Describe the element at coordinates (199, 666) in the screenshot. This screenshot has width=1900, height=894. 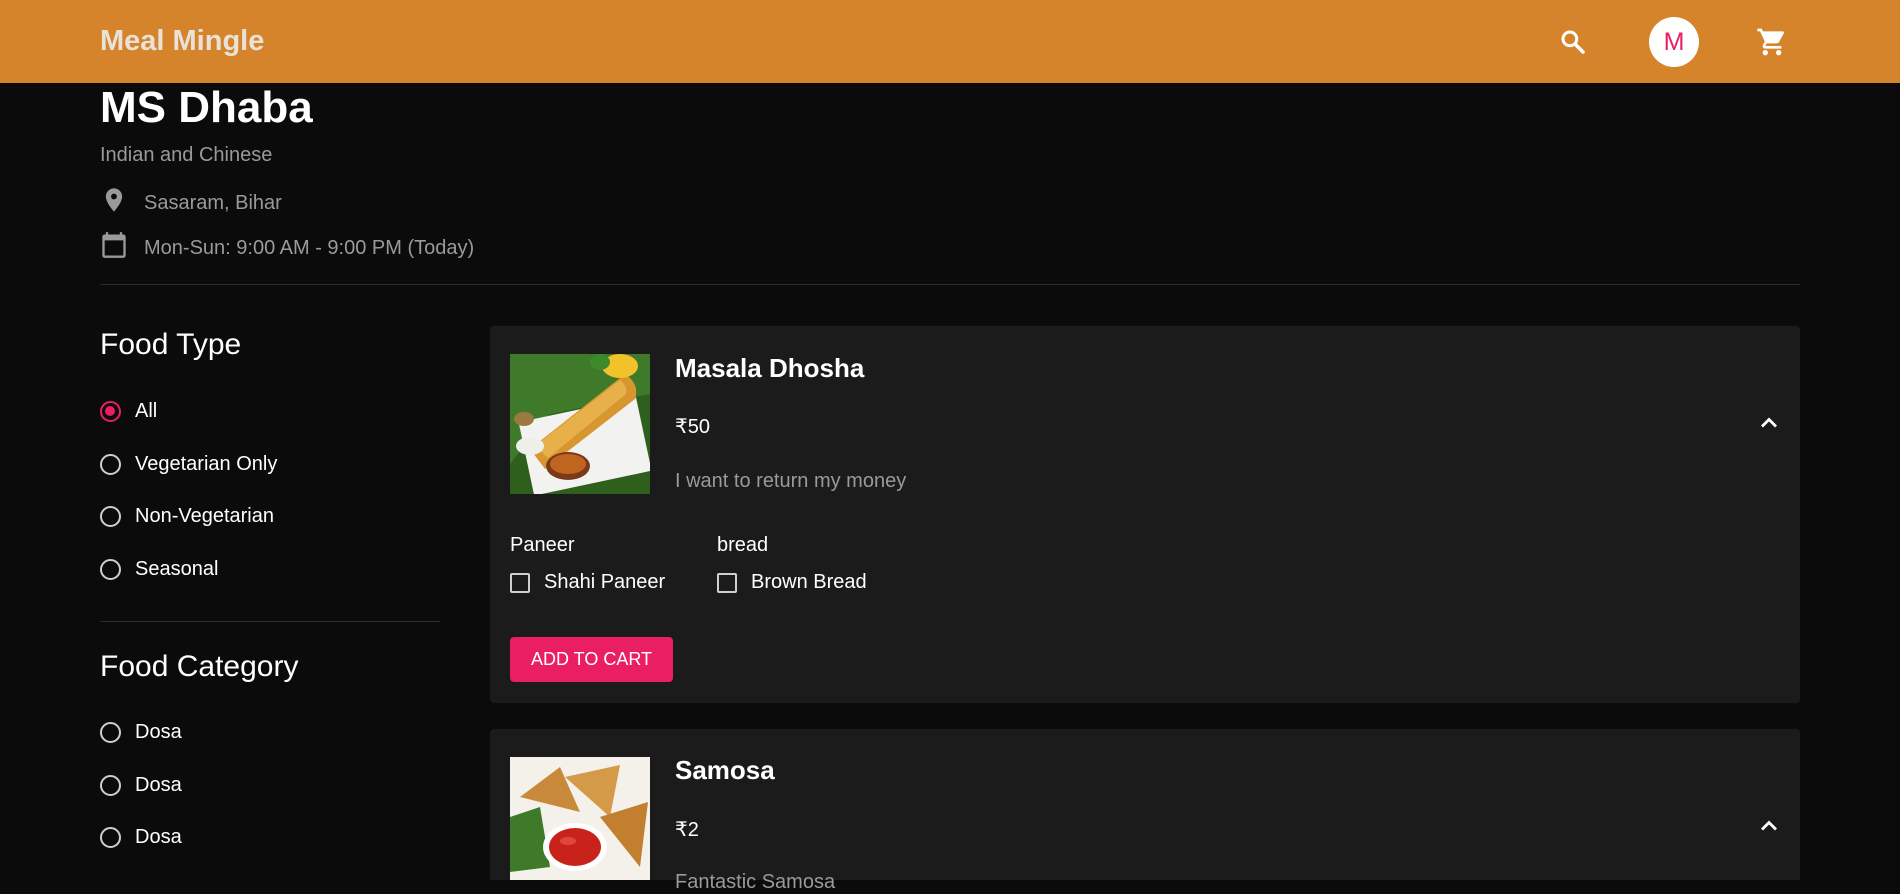
I see `food-category-title: Food Category` at that location.